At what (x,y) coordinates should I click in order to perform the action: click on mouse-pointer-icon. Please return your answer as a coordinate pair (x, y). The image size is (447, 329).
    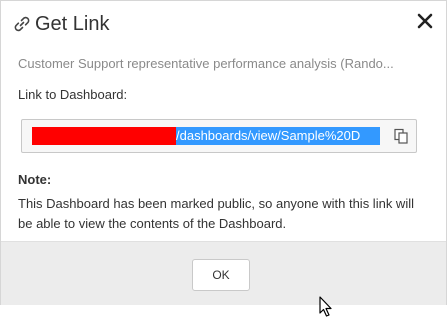
    Looking at the image, I should click on (326, 307).